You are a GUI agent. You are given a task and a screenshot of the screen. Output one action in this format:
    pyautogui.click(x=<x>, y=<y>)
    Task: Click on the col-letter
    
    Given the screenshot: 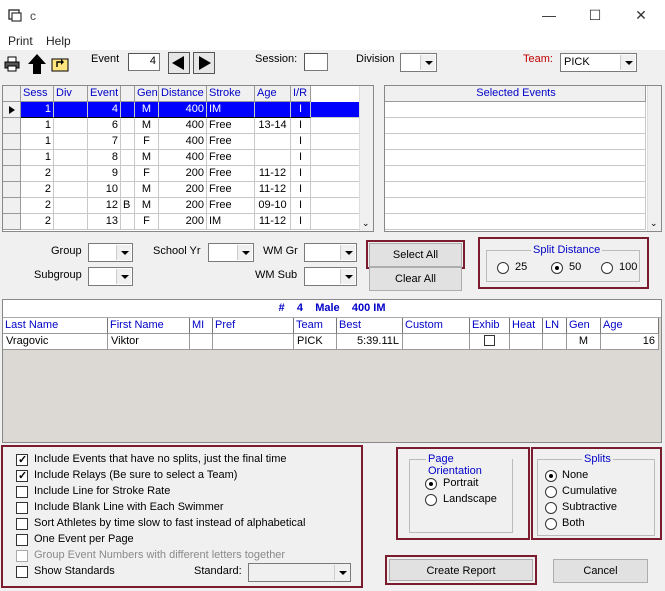 What is the action you would take?
    pyautogui.click(x=128, y=94)
    